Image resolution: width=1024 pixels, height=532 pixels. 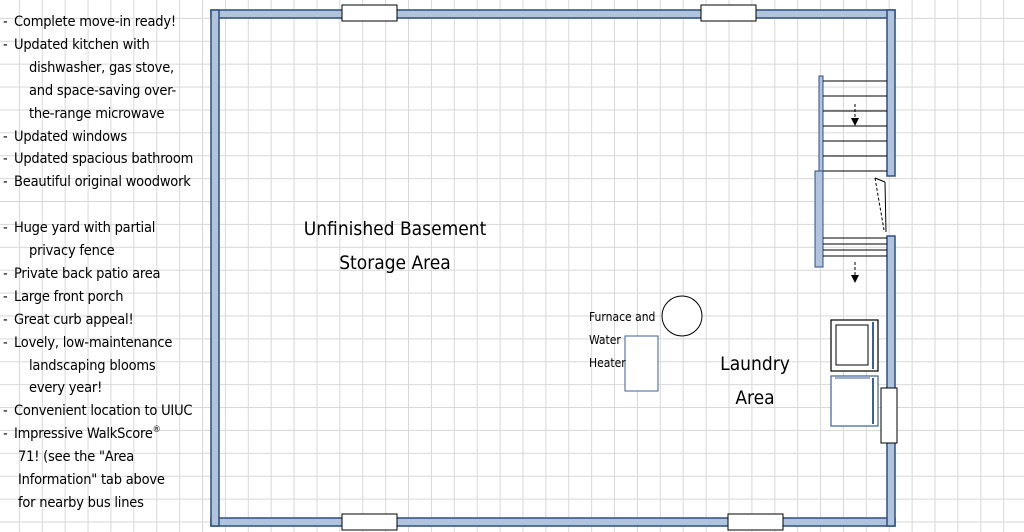 What do you see at coordinates (369, 522) in the screenshot?
I see `window-bottom-left` at bounding box center [369, 522].